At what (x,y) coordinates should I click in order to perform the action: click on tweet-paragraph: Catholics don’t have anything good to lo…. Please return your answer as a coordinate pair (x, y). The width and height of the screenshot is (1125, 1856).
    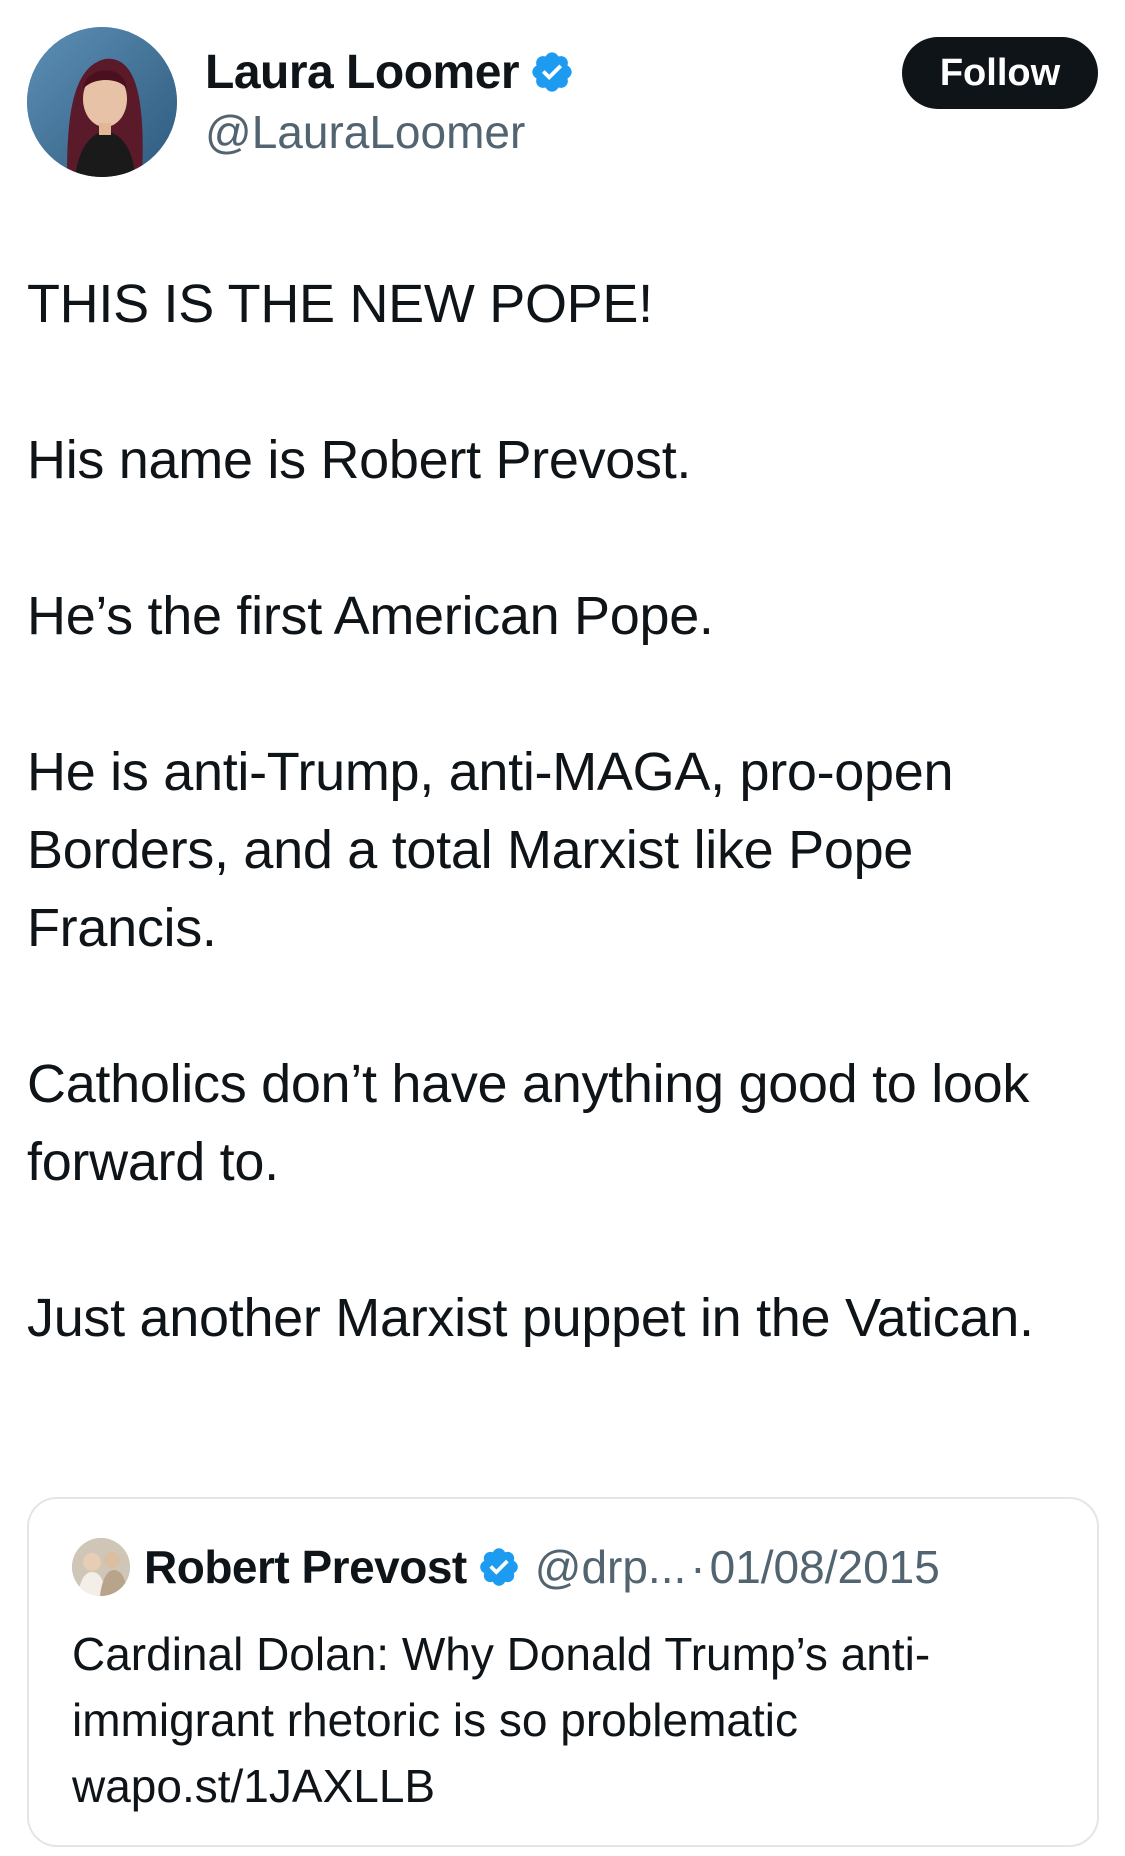
    Looking at the image, I should click on (528, 1123).